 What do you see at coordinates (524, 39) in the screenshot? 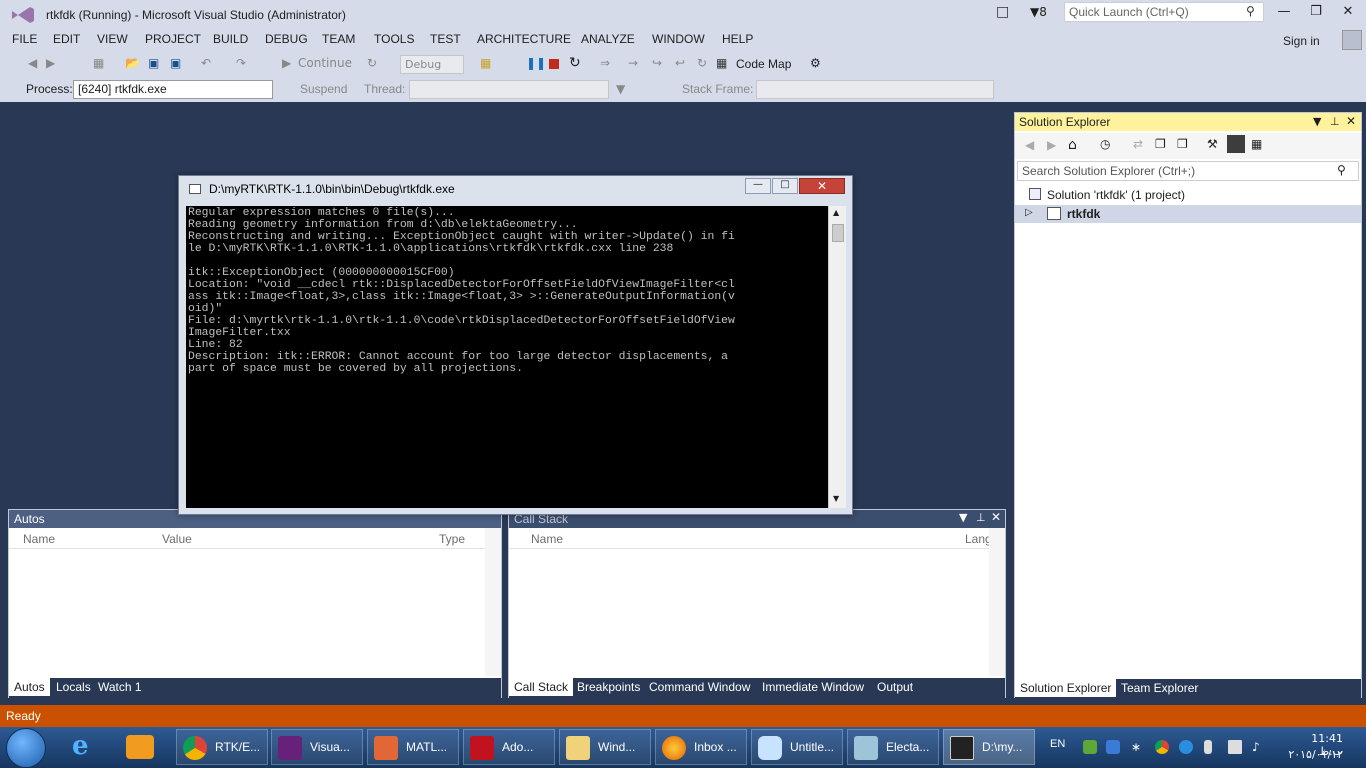
I see `menu-architecture: ARCHITECTURE` at bounding box center [524, 39].